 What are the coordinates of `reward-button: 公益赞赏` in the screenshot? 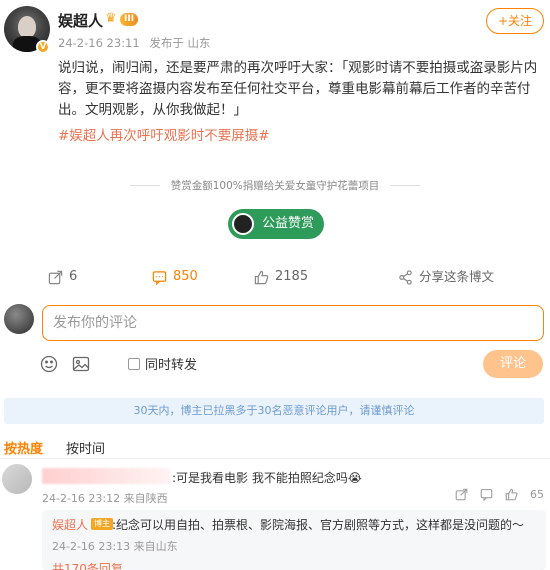 It's located at (276, 224).